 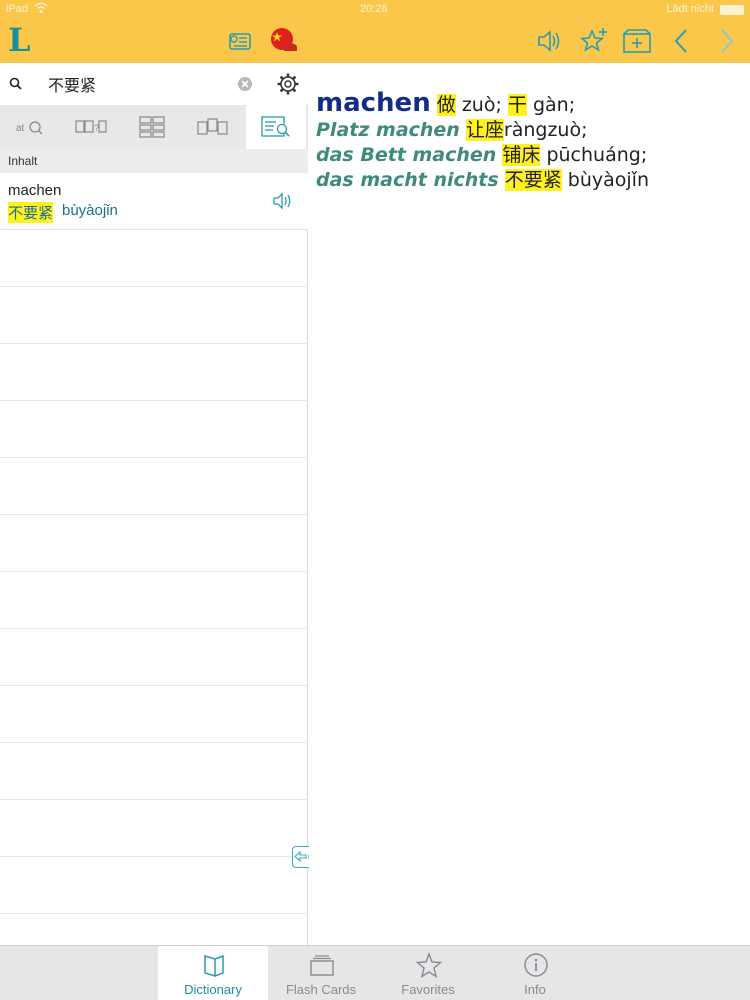 What do you see at coordinates (35, 190) in the screenshot?
I see `result-word: machen` at bounding box center [35, 190].